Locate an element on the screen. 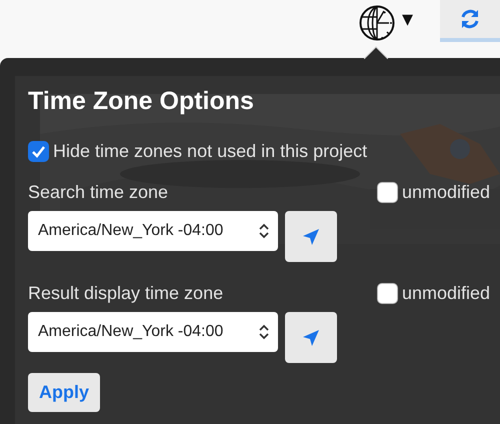  checkbox-label: Hide time zones not used in this project is located at coordinates (210, 151).